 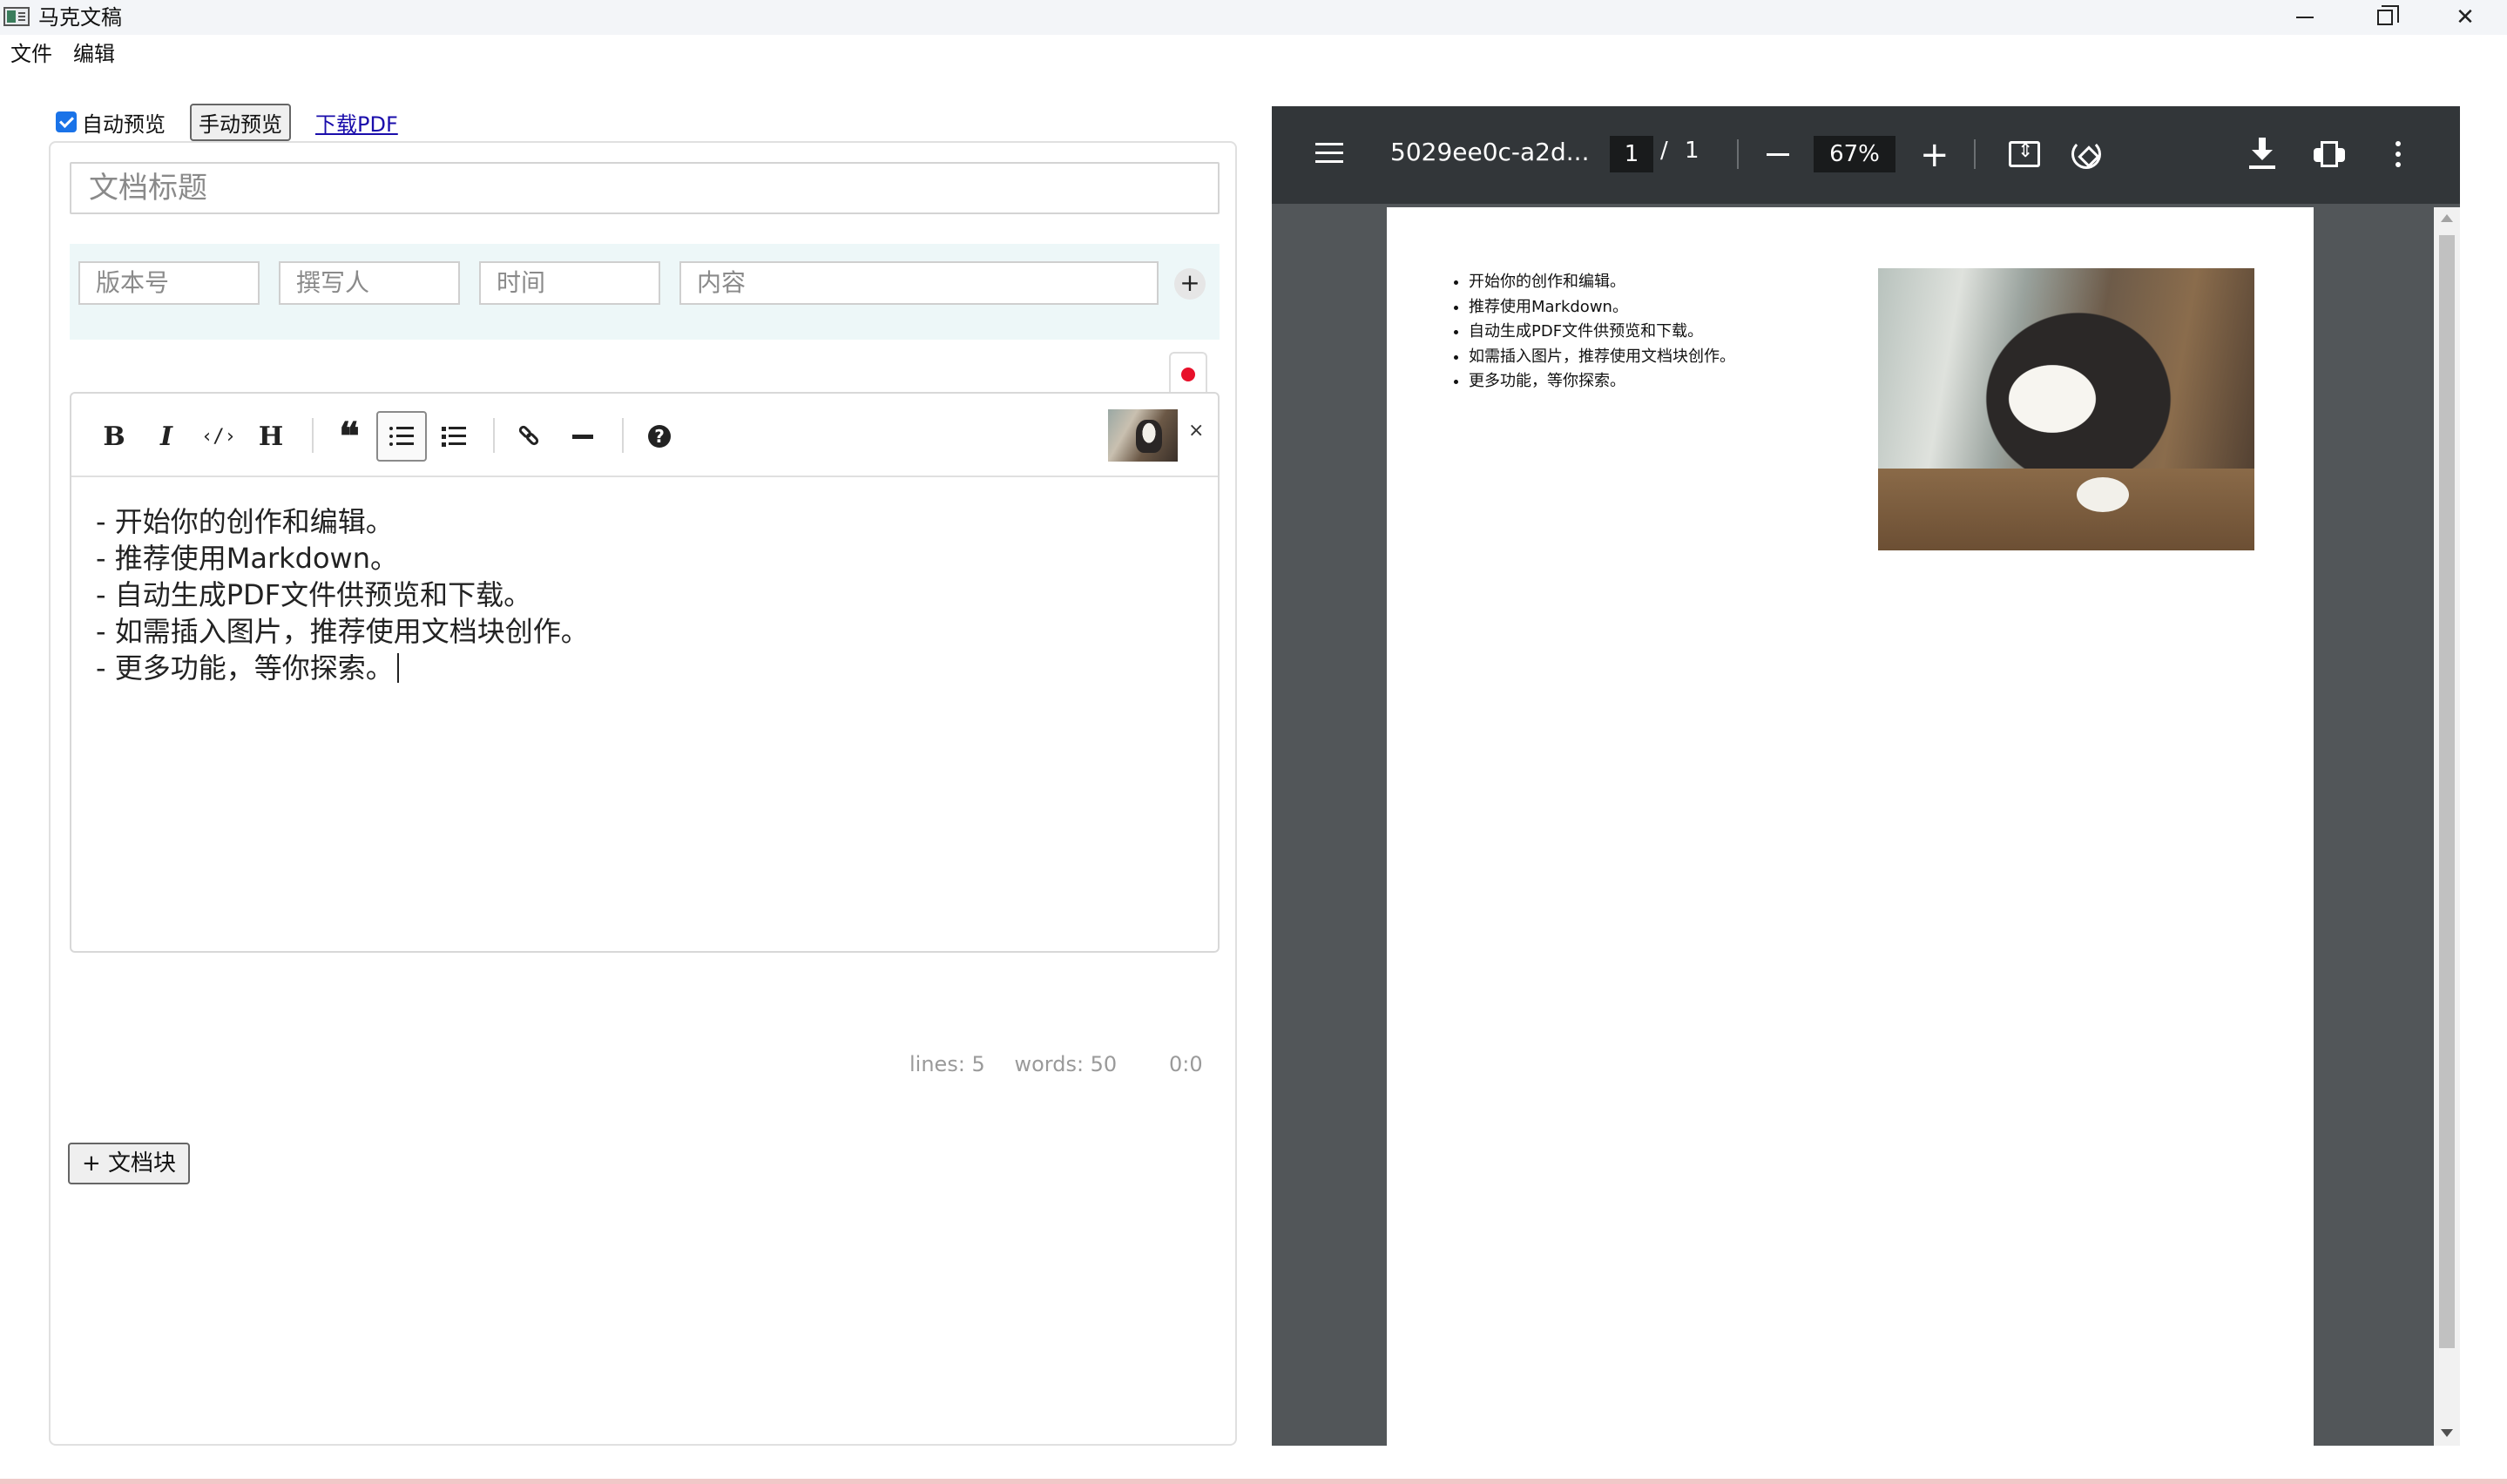 What do you see at coordinates (31, 54) in the screenshot?
I see `menu-file: 文件` at bounding box center [31, 54].